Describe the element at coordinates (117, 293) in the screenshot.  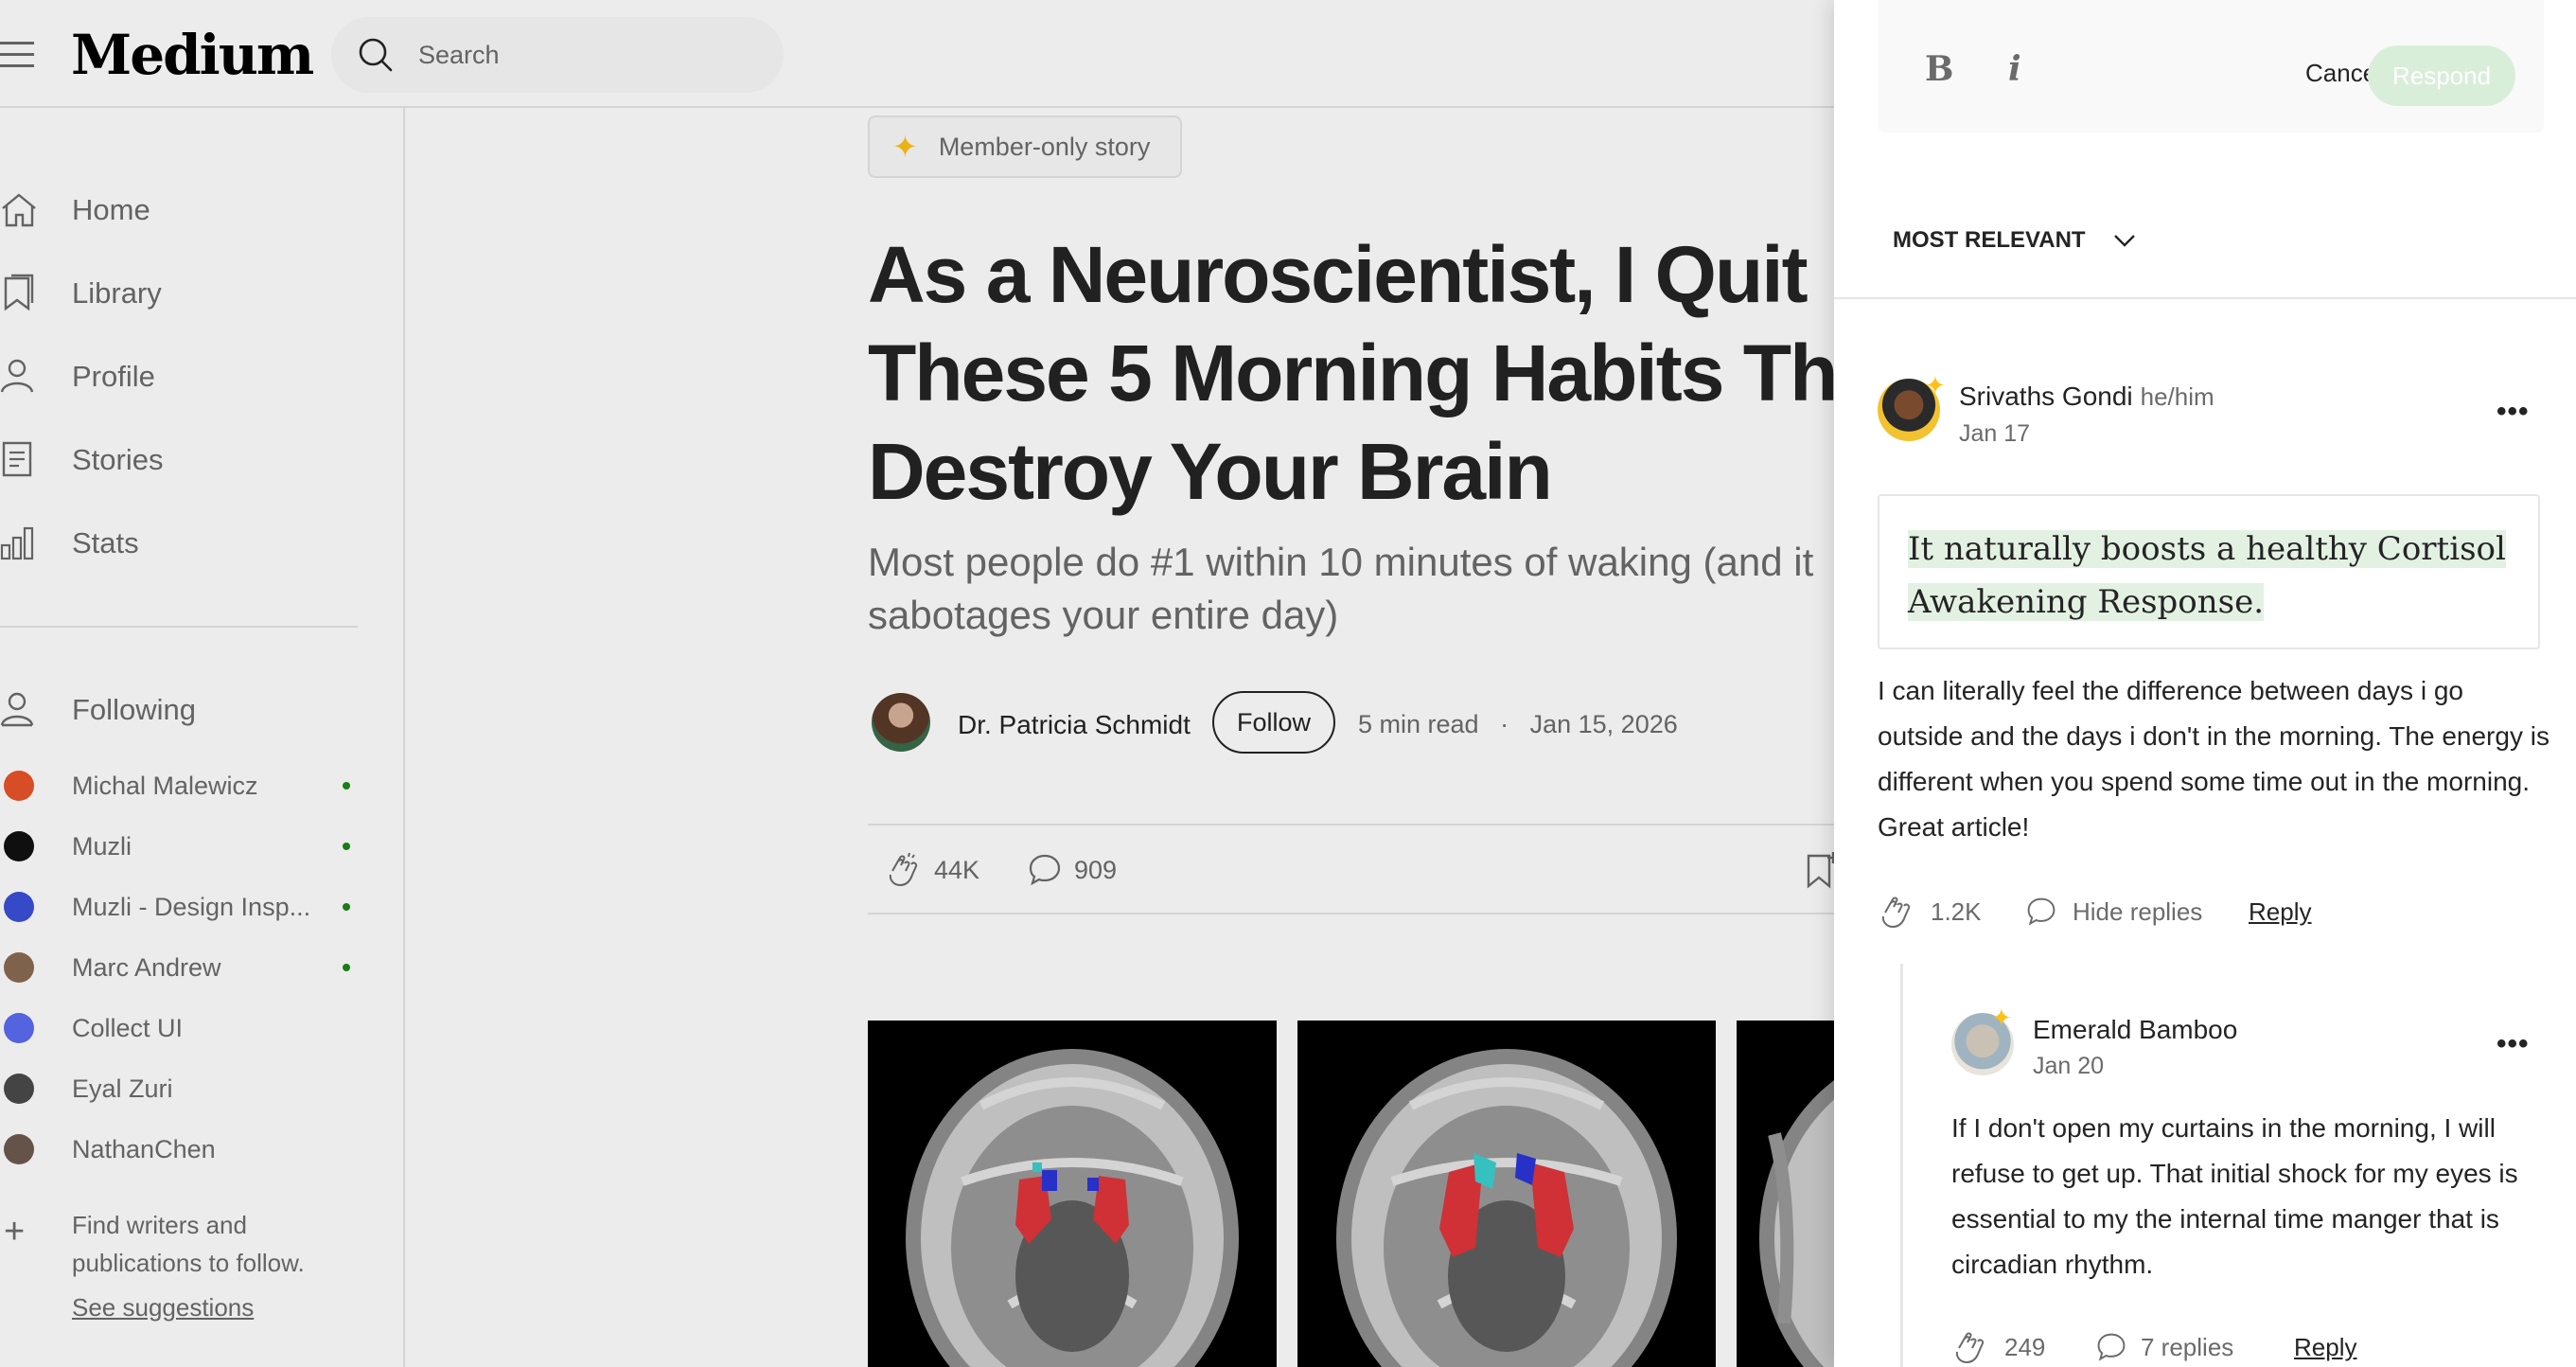
I see `nav-library-label: Library` at that location.